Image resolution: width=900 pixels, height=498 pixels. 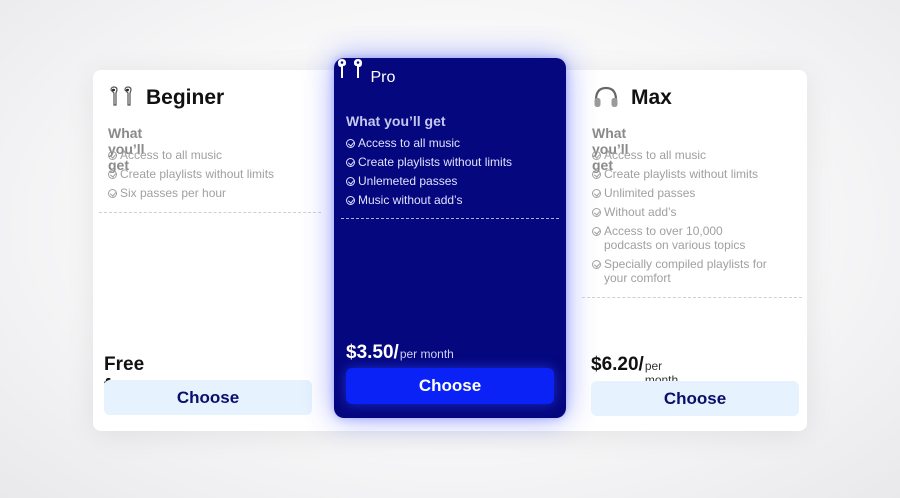 I want to click on plan-header-max: Max, so click(x=632, y=98).